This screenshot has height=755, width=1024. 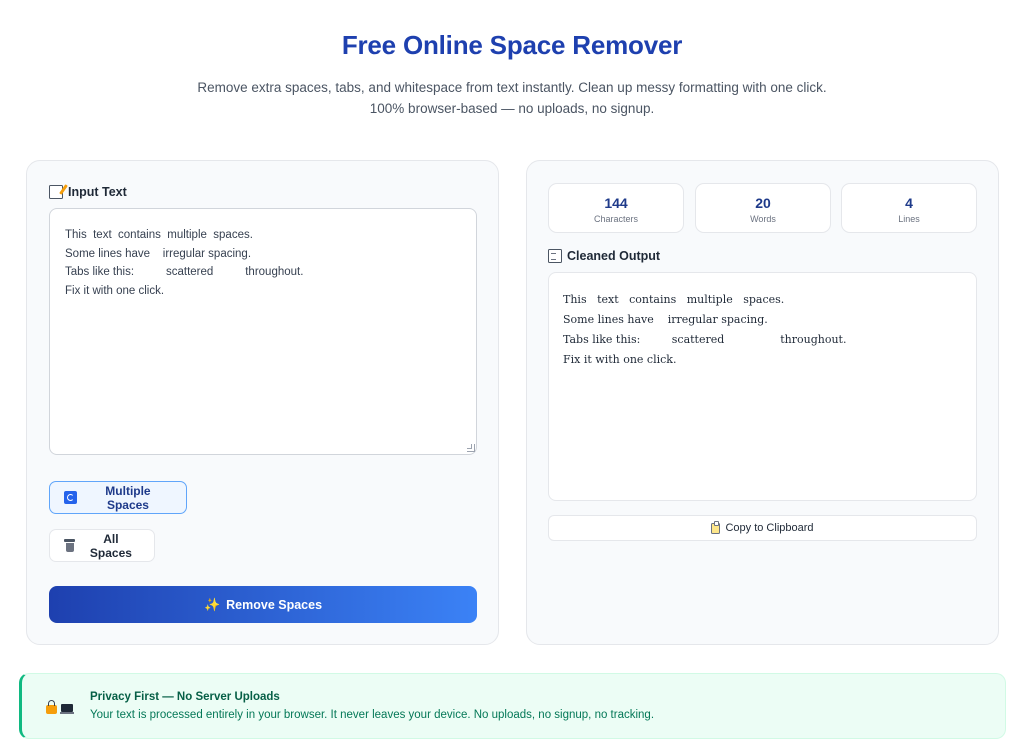 I want to click on clipboard-icon, so click(x=716, y=527).